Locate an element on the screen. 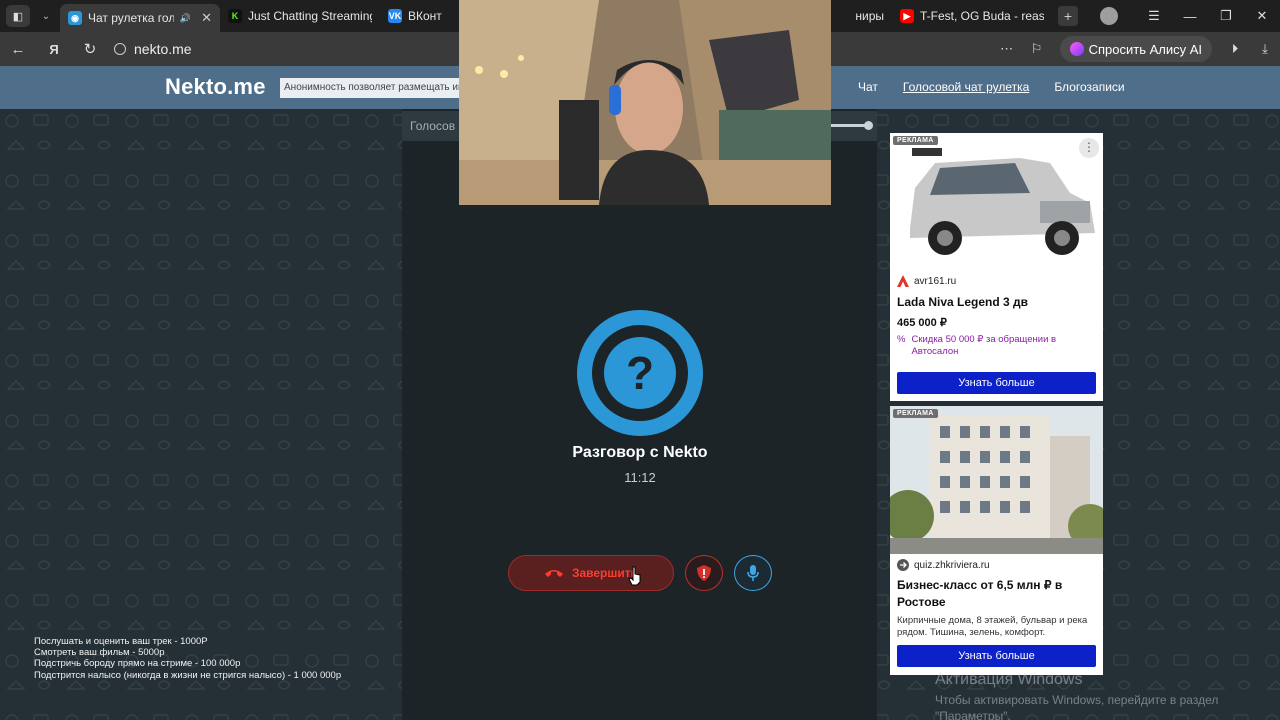  site-nav: Чат Голосовой чат рулетка Блогозаписи is located at coordinates (991, 87).